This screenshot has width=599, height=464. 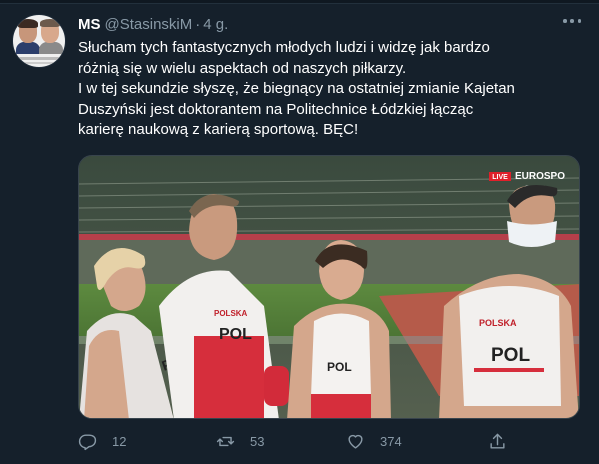 What do you see at coordinates (87, 441) in the screenshot?
I see `reply-icon` at bounding box center [87, 441].